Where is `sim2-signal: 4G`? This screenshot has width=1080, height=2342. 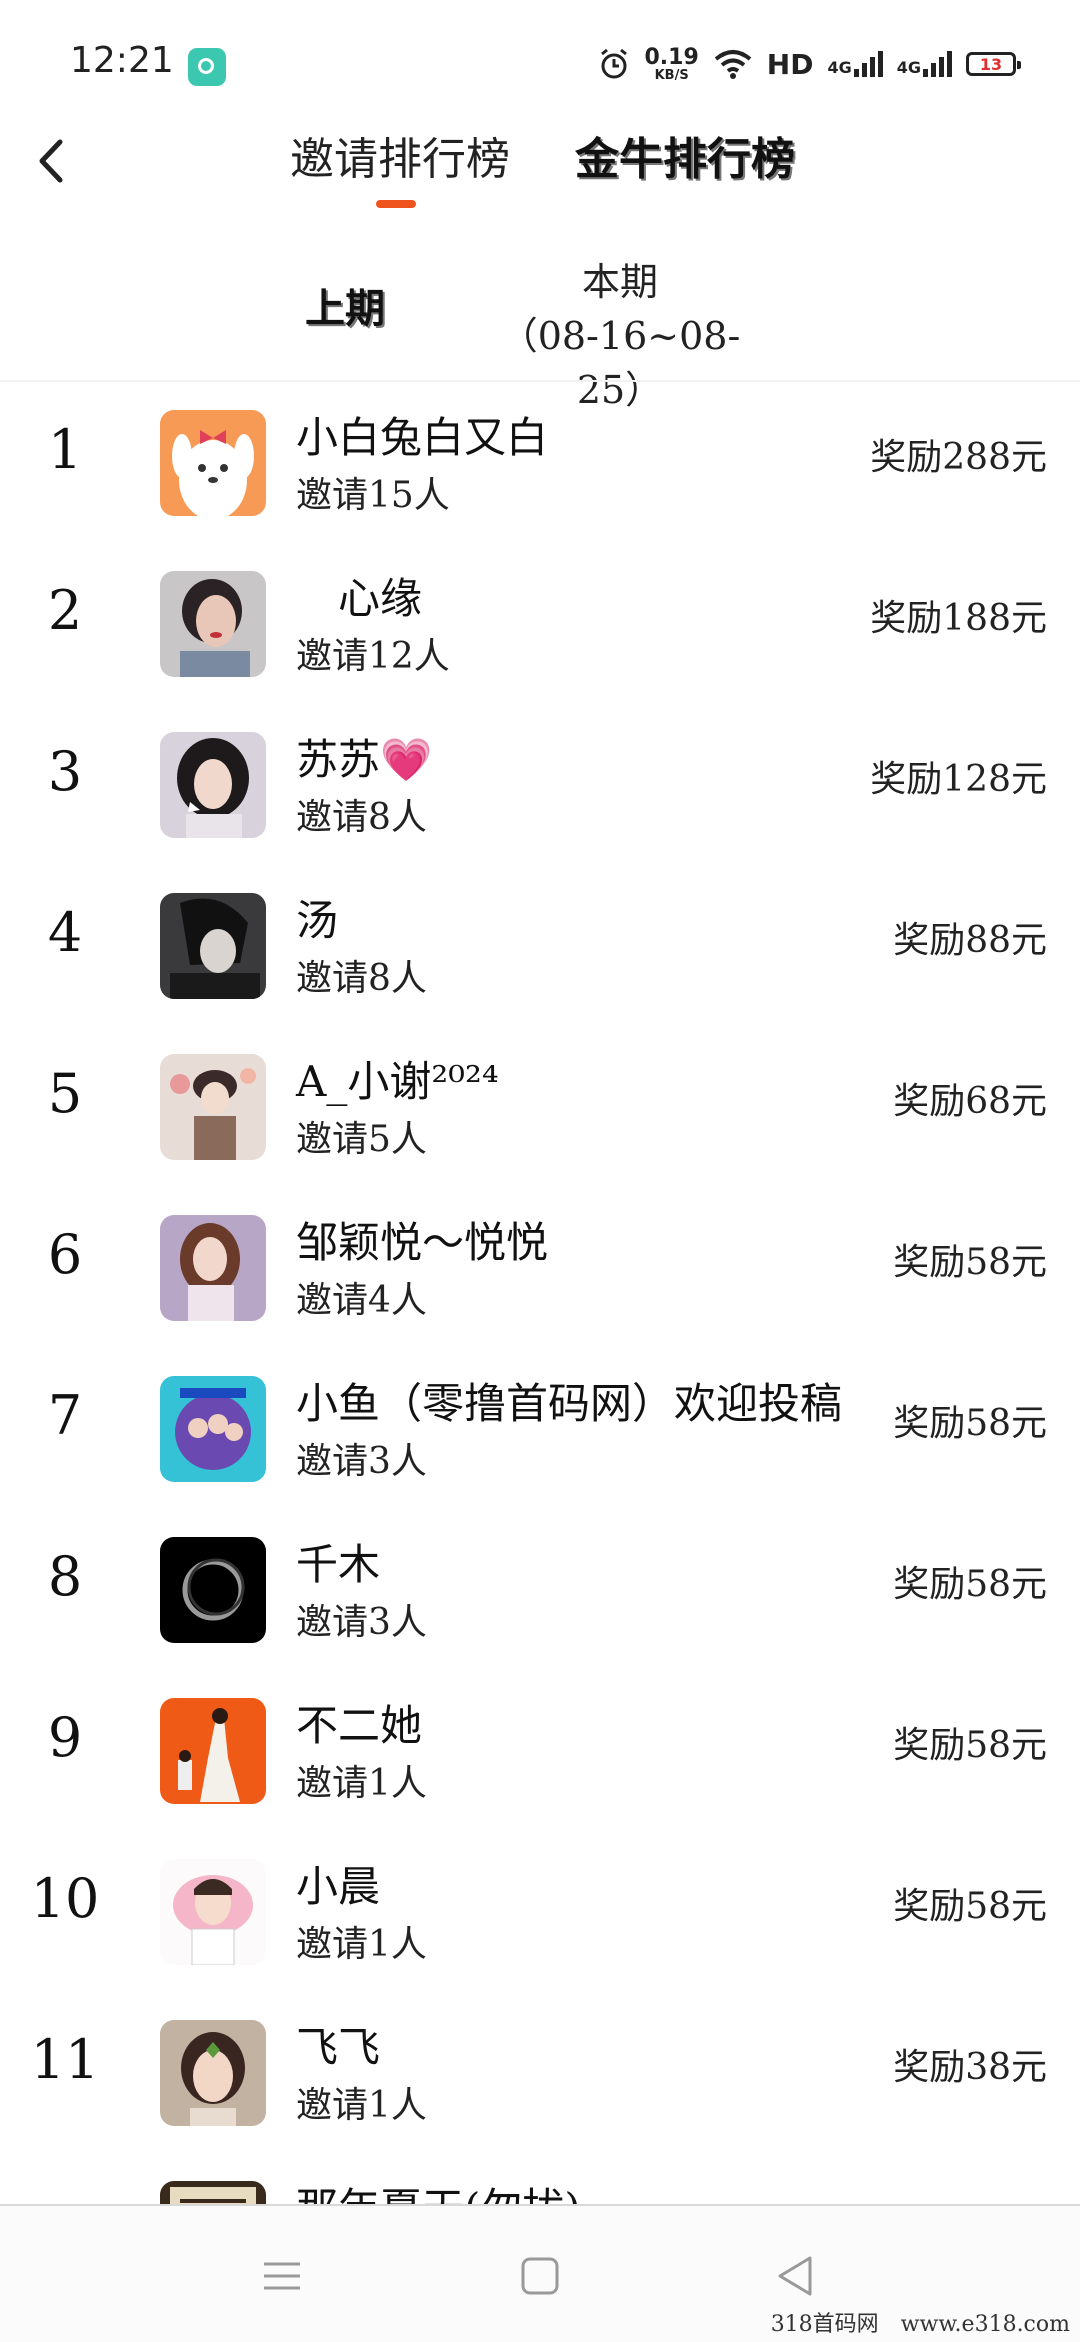 sim2-signal: 4G is located at coordinates (924, 64).